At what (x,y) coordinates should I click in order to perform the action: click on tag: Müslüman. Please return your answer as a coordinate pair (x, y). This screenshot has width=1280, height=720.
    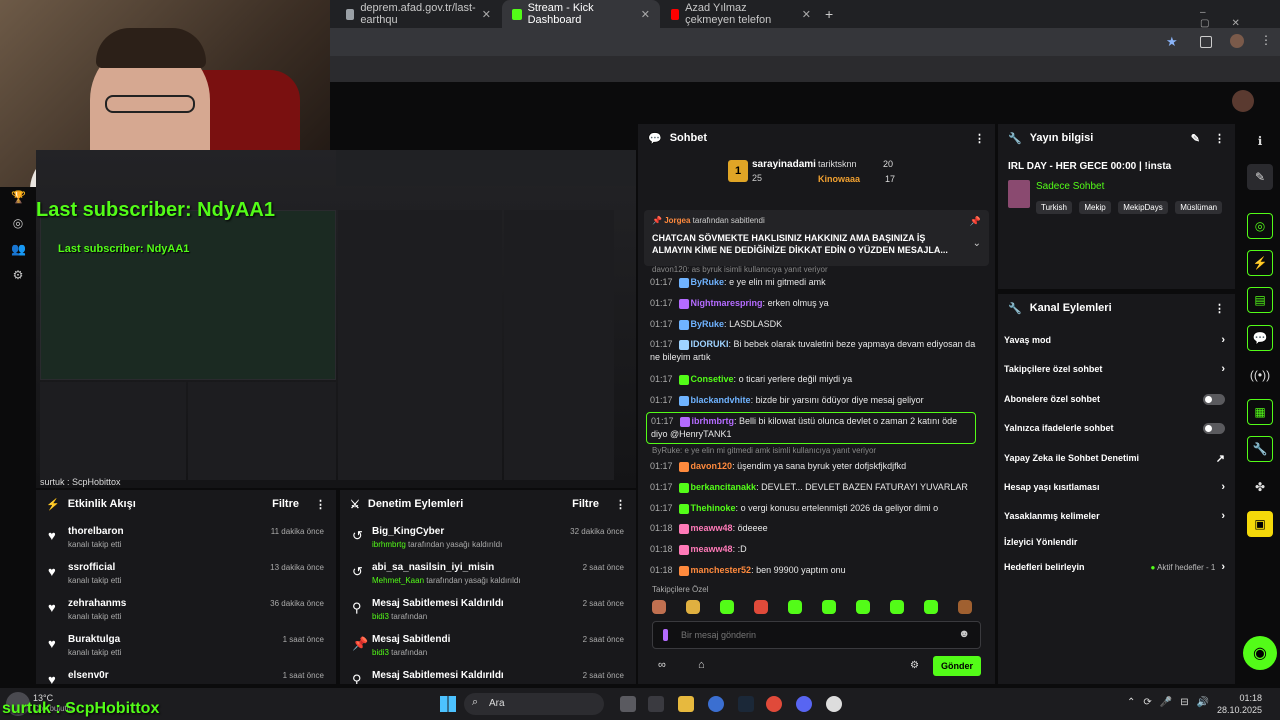
    Looking at the image, I should click on (1199, 207).